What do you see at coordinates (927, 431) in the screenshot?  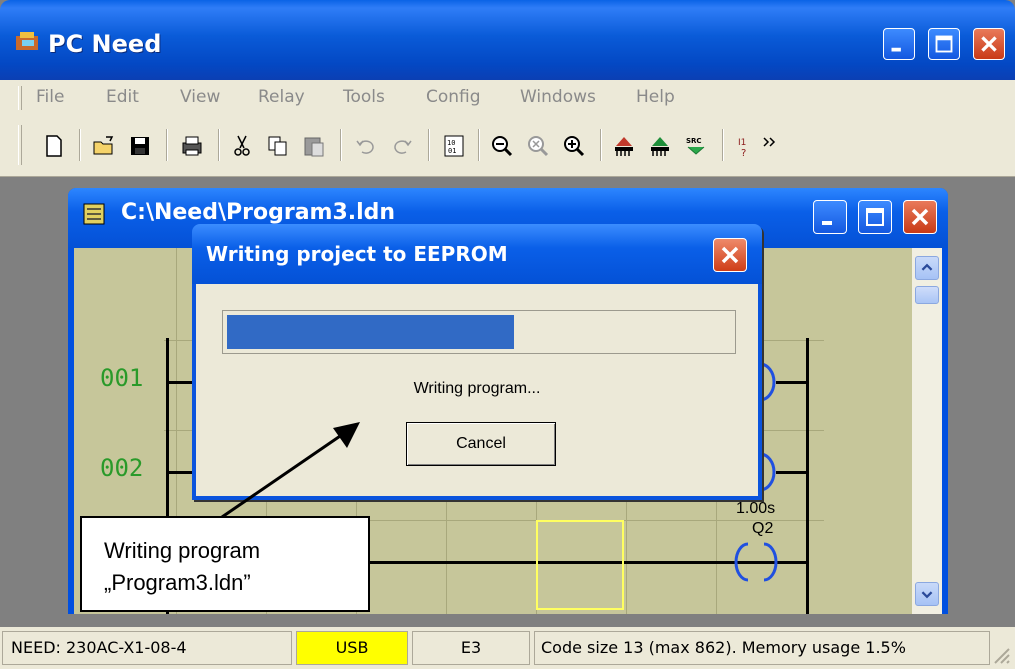 I see `vertical-scrollbar` at bounding box center [927, 431].